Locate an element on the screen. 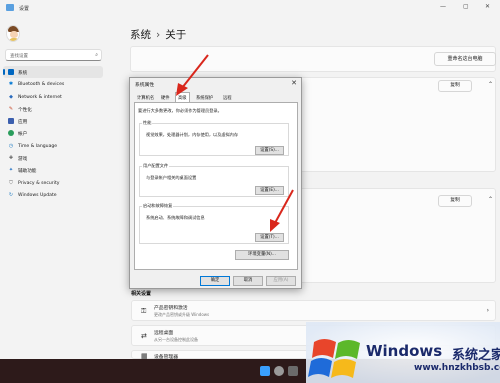 Image resolution: width=500 pixels, height=383 pixels. gamepad-icon: ✚ is located at coordinates (11, 158).